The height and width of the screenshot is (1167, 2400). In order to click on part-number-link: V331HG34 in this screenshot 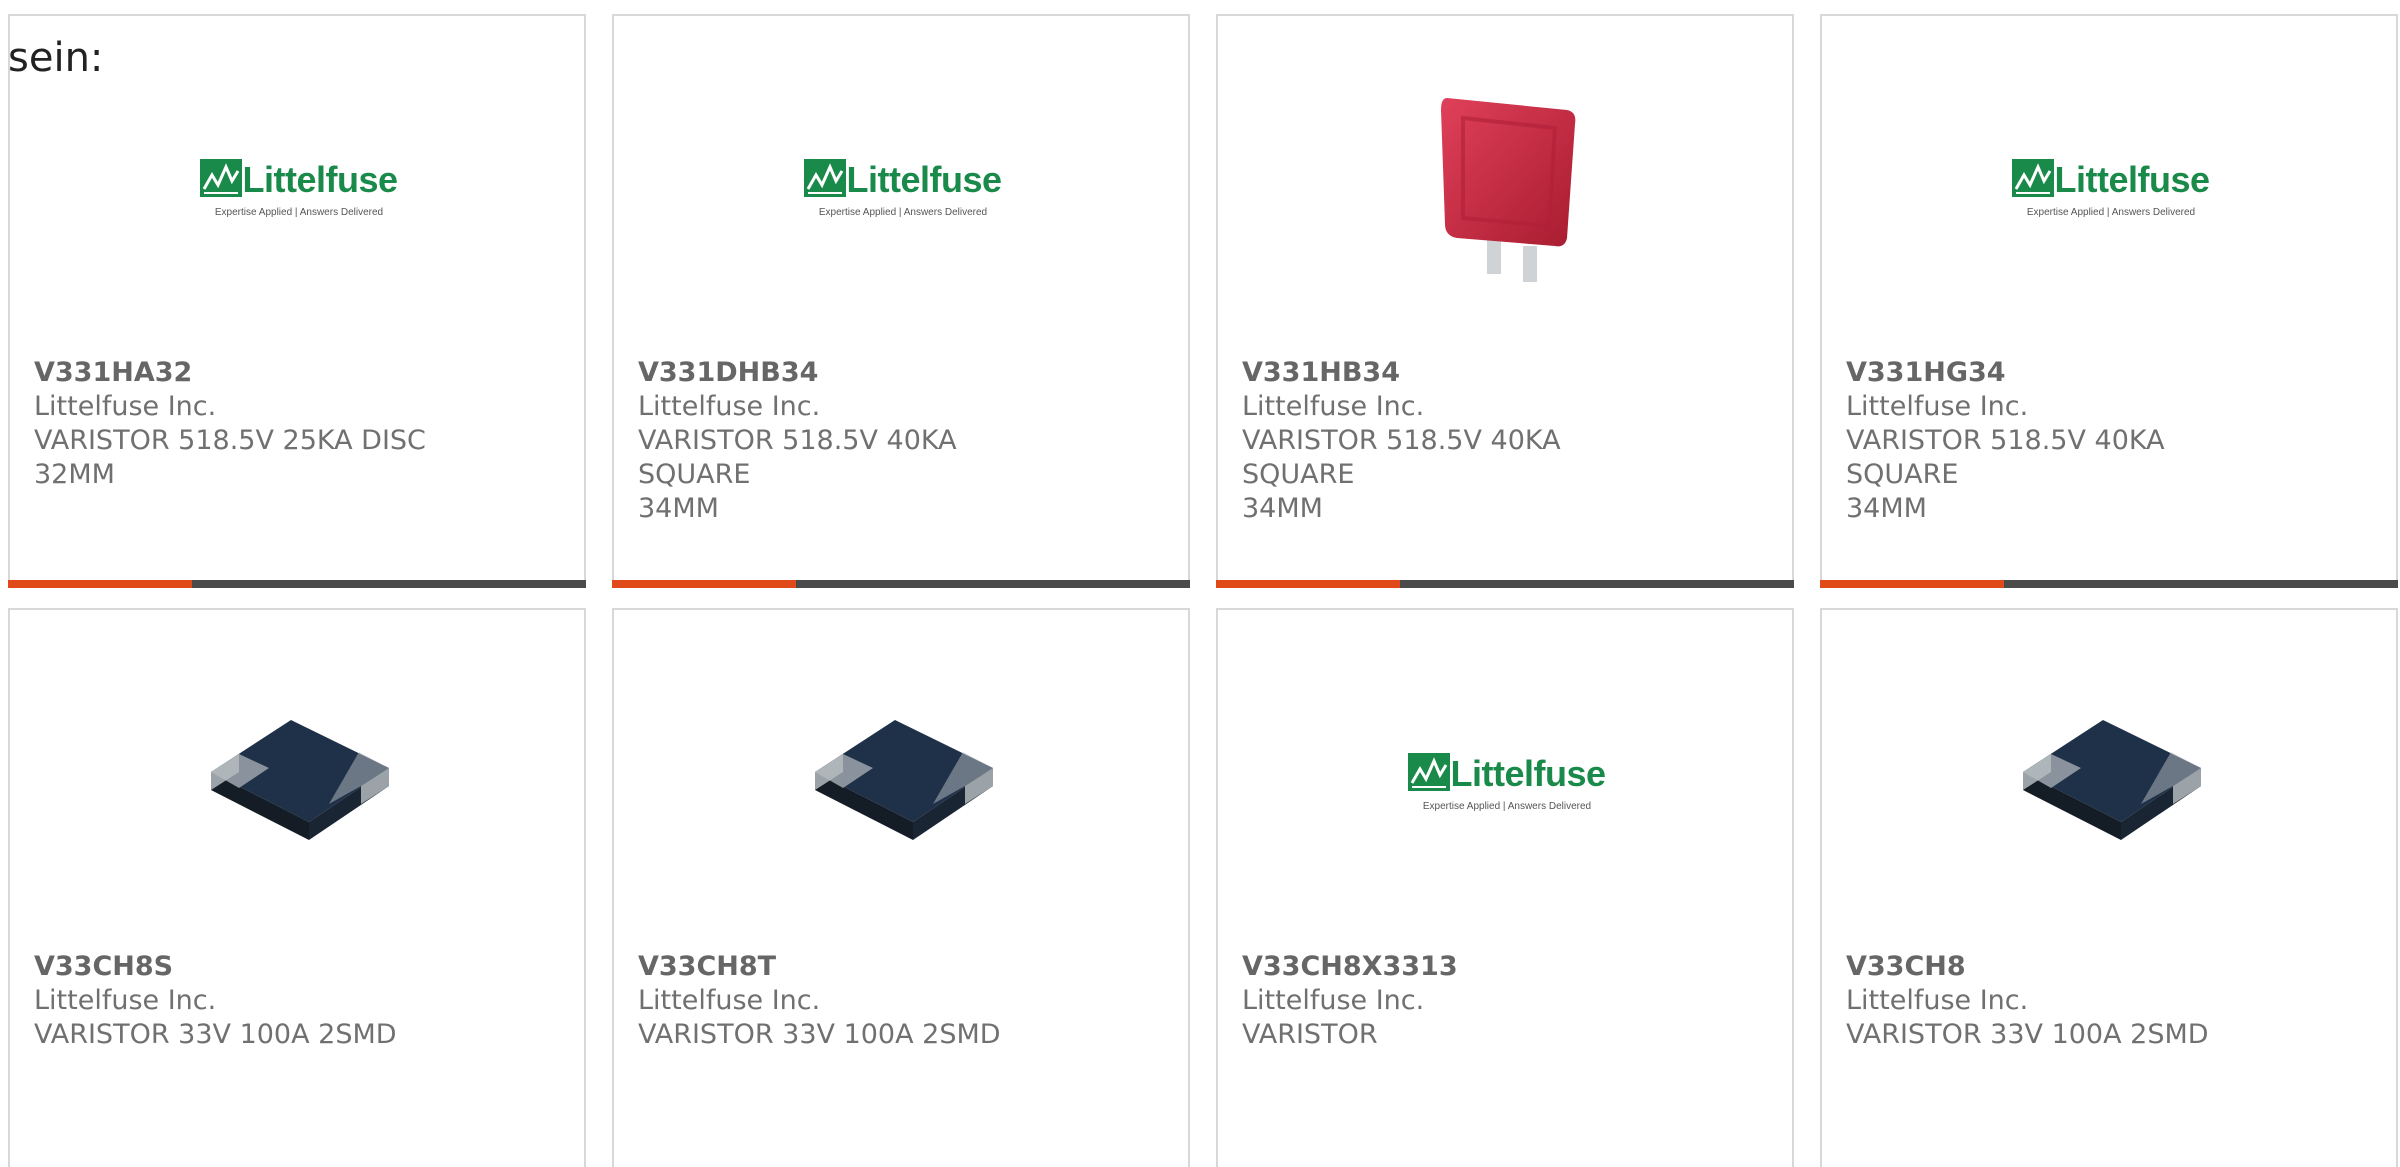, I will do `click(2056, 373)`.